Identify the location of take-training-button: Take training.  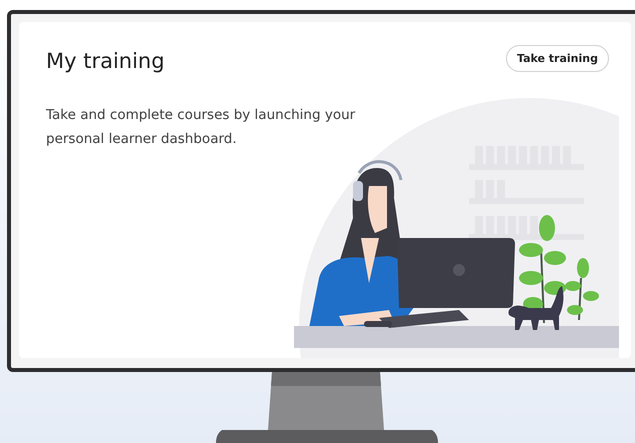
(557, 58).